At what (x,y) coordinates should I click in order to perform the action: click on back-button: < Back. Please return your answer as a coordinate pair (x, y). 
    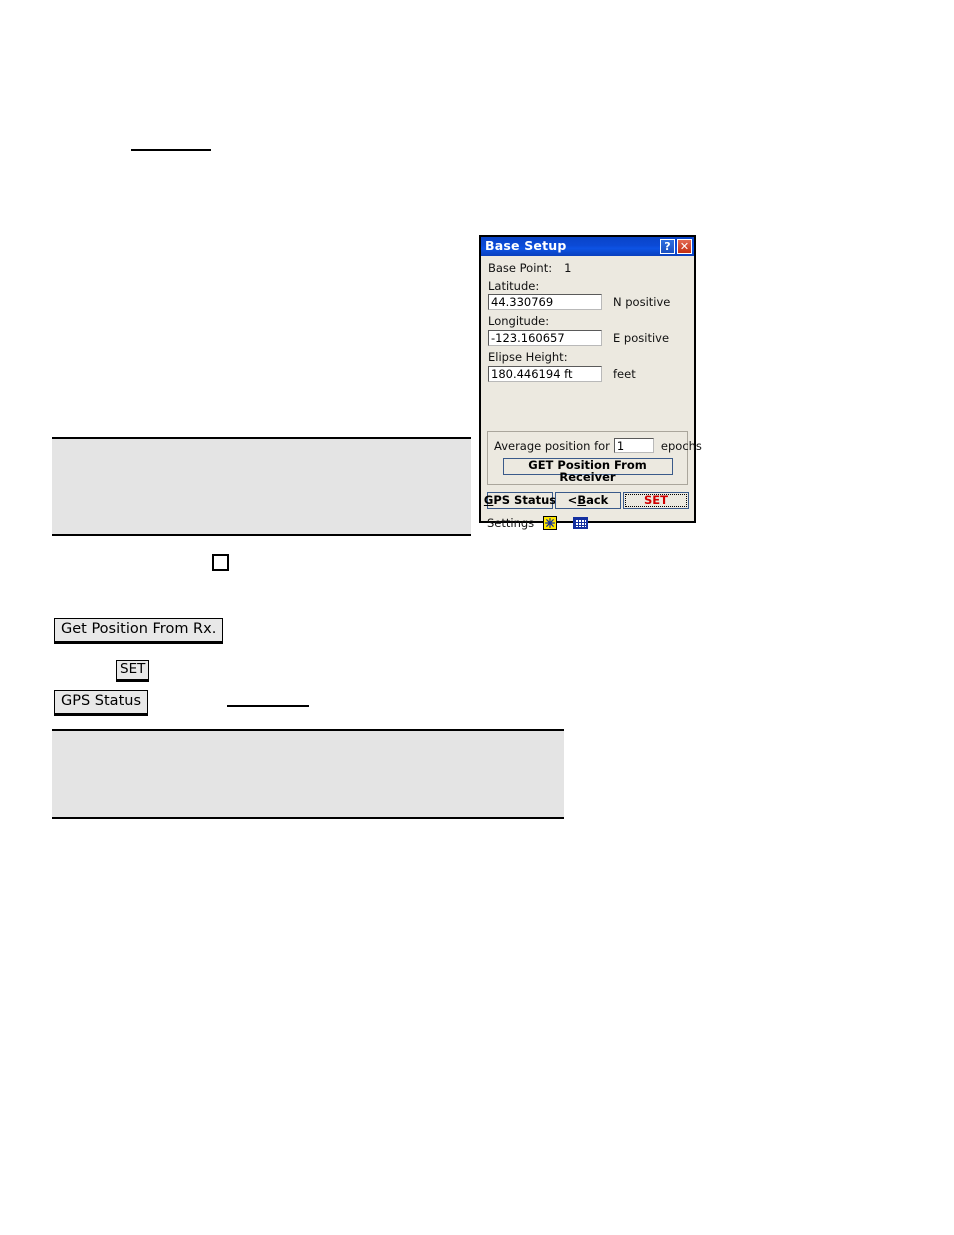
    Looking at the image, I should click on (588, 500).